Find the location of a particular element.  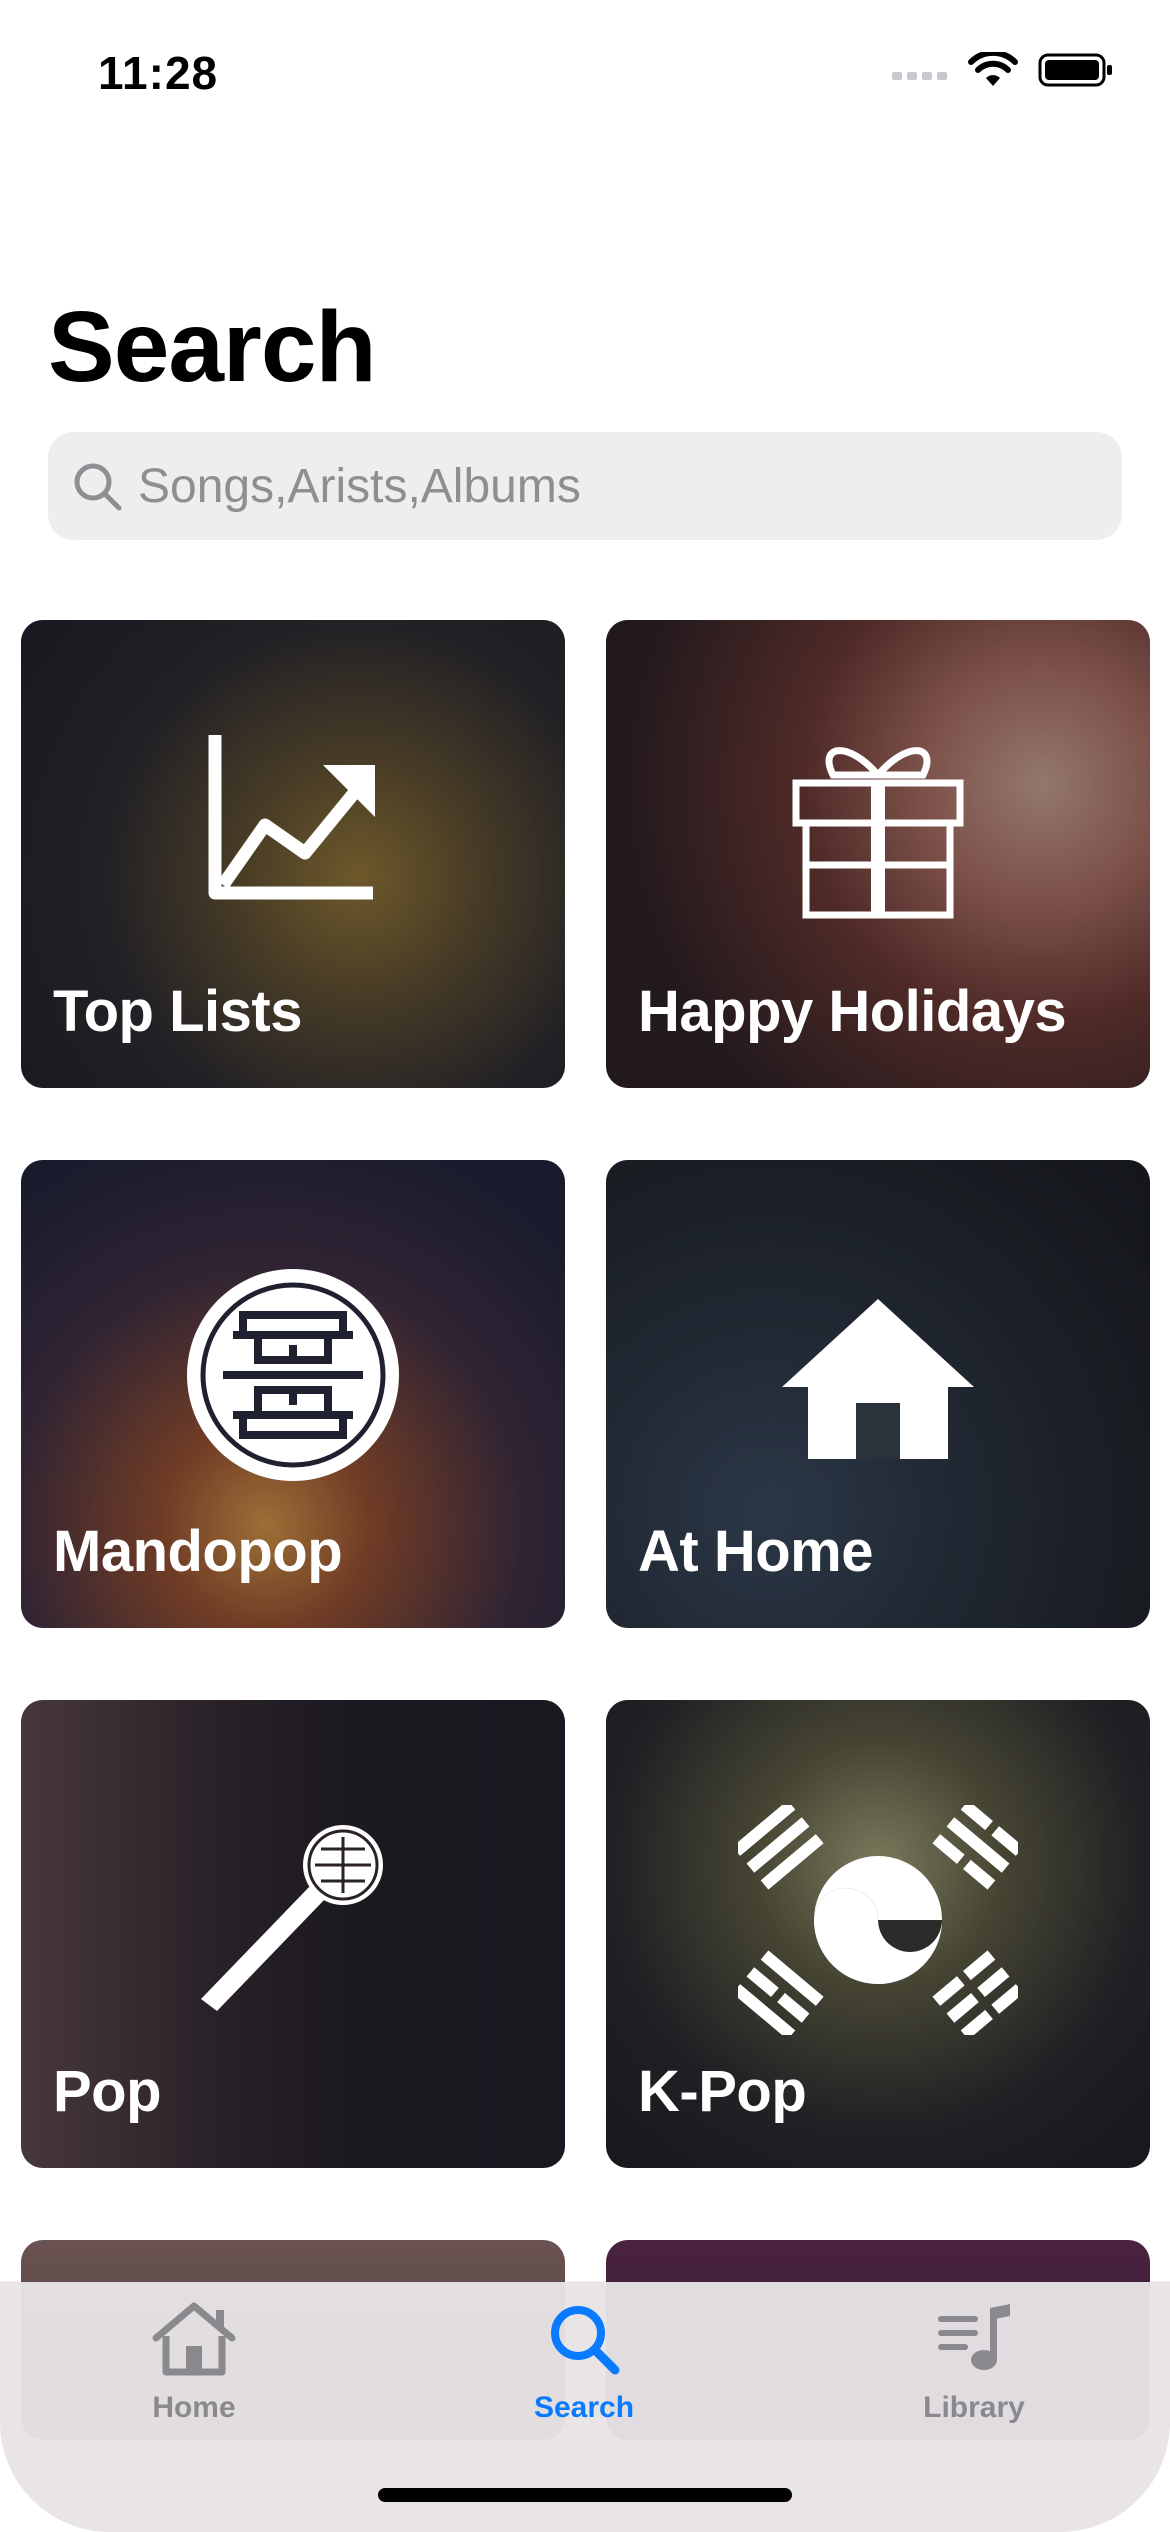

chinese-knot-emblem-icon is located at coordinates (293, 1330).